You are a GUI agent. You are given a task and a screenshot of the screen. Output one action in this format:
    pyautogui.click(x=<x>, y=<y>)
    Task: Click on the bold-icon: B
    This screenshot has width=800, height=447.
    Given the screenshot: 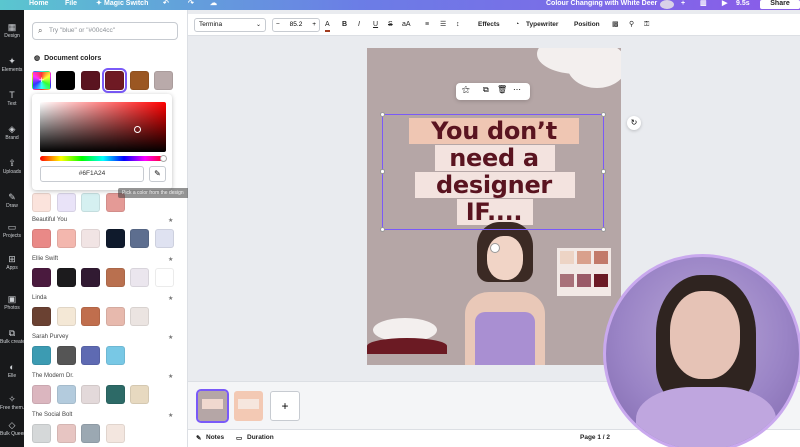 What is the action you would take?
    pyautogui.click(x=344, y=25)
    